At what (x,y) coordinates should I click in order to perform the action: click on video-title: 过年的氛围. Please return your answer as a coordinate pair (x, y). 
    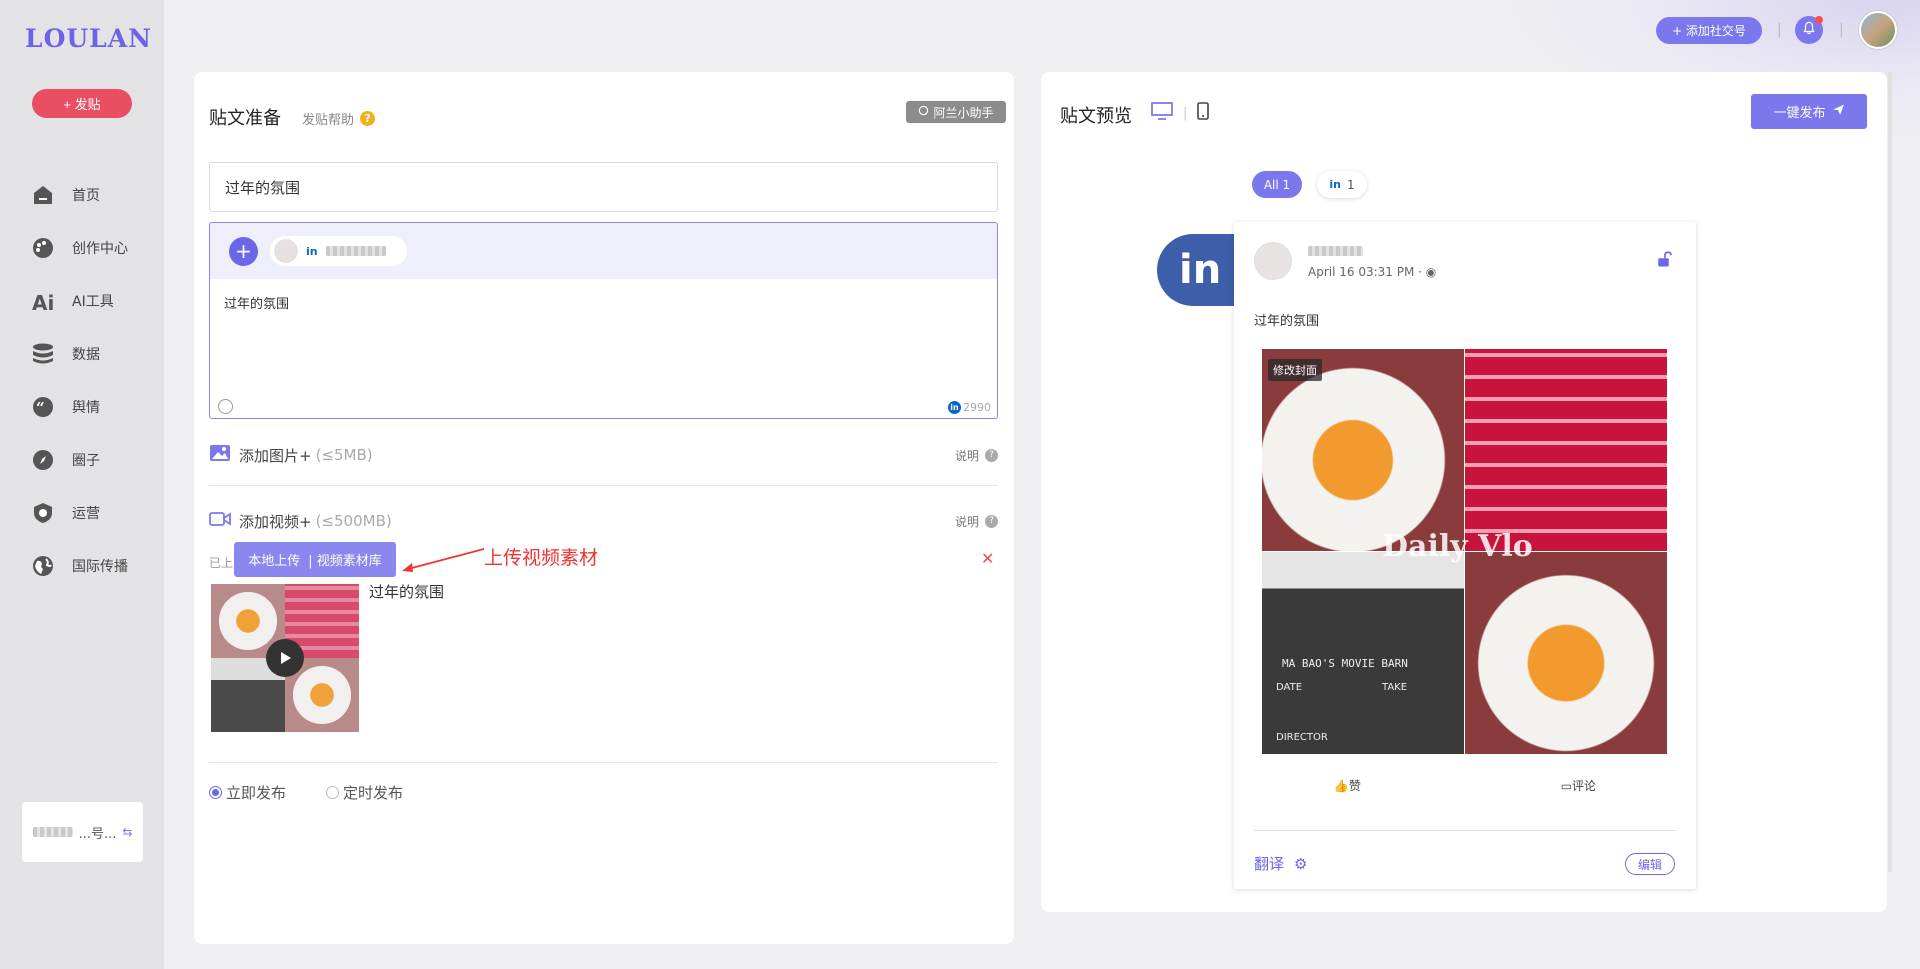
    Looking at the image, I should click on (407, 592).